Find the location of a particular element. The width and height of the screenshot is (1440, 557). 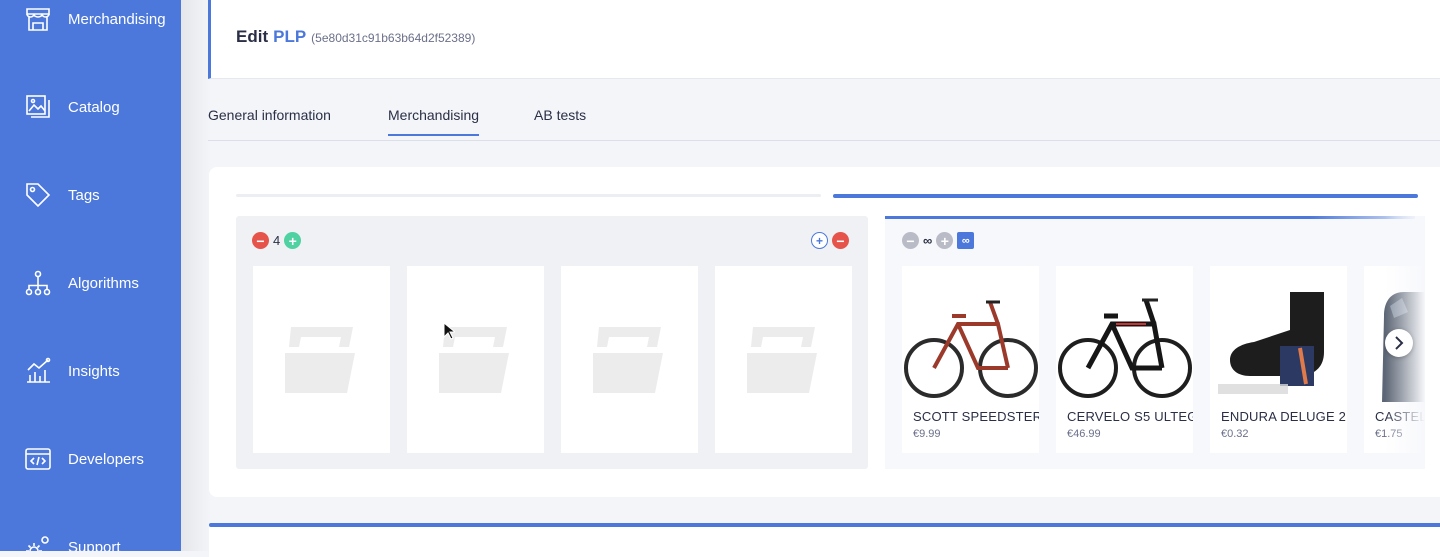

row-control: + − is located at coordinates (830, 240).